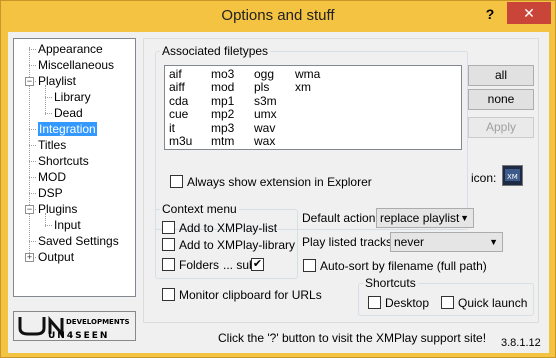 Image resolution: width=556 pixels, height=358 pixels. I want to click on tree-item-dead: Dead, so click(68, 113).